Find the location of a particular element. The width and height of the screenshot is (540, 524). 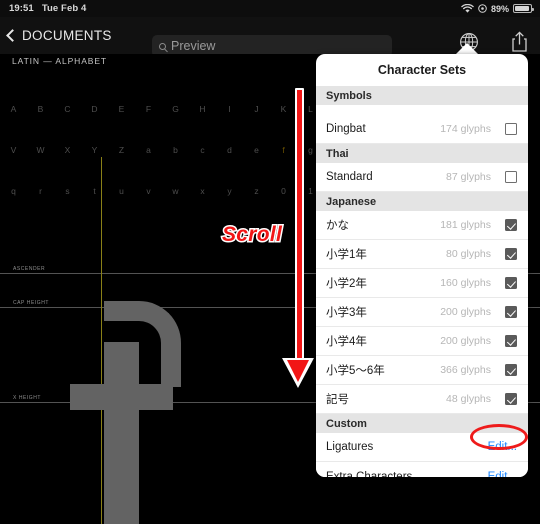

charset-name: 小学3年 is located at coordinates (346, 313).